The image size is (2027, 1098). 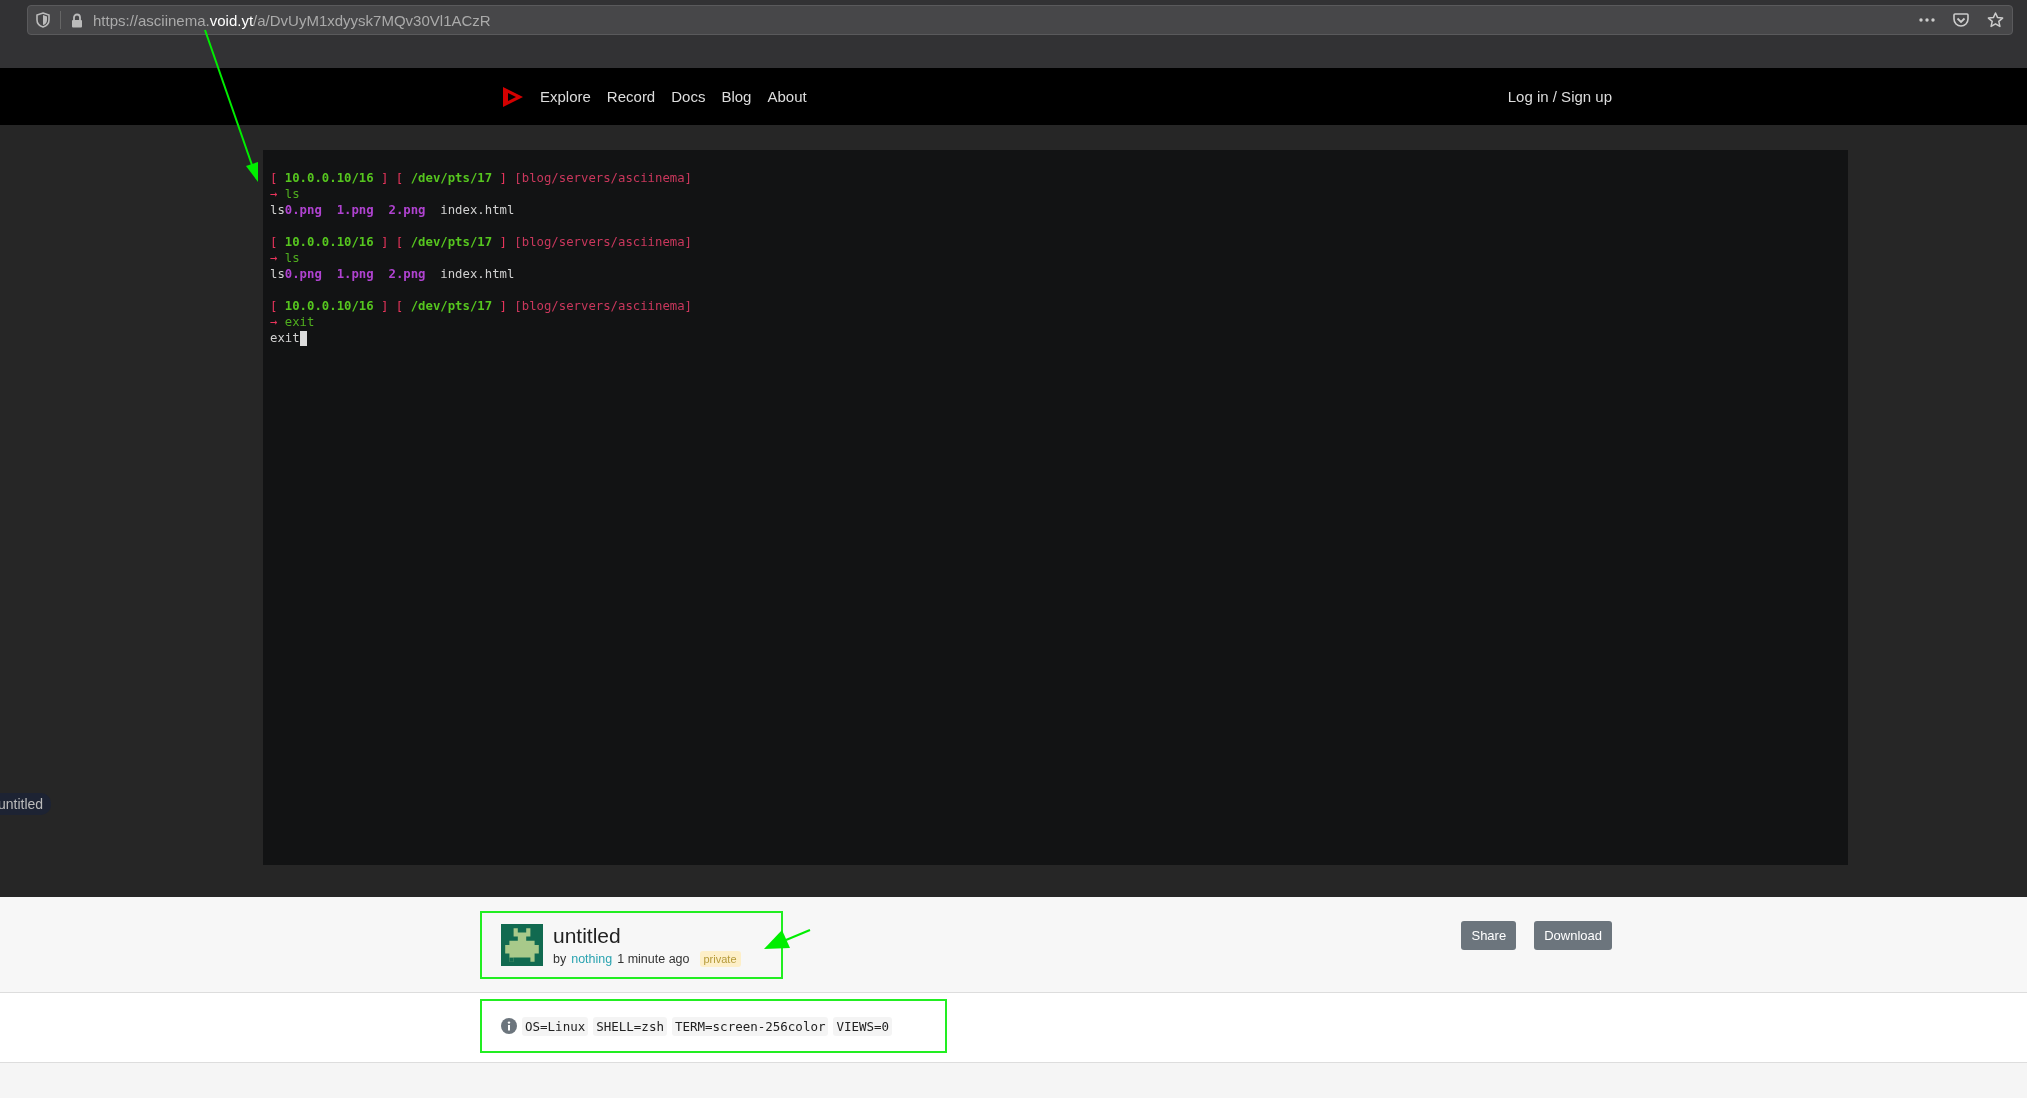 What do you see at coordinates (560, 958) in the screenshot?
I see `byline-text: by` at bounding box center [560, 958].